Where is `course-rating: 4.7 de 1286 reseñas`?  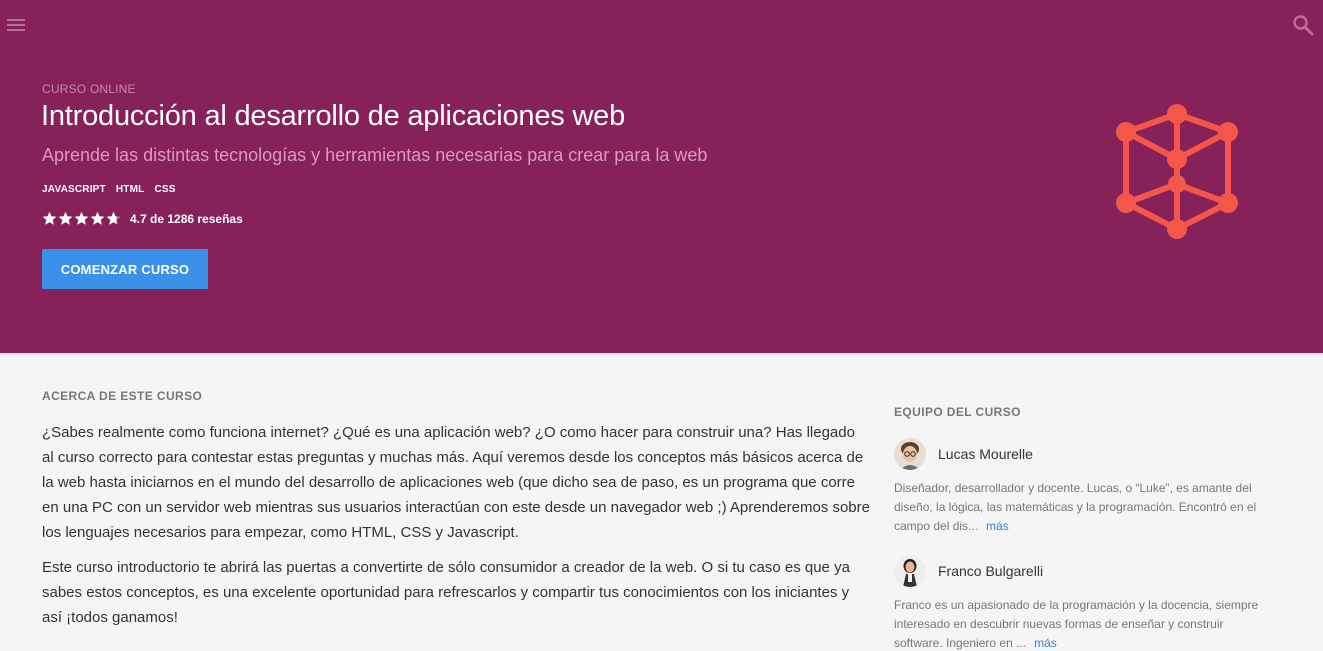 course-rating: 4.7 de 1286 reseñas is located at coordinates (142, 218).